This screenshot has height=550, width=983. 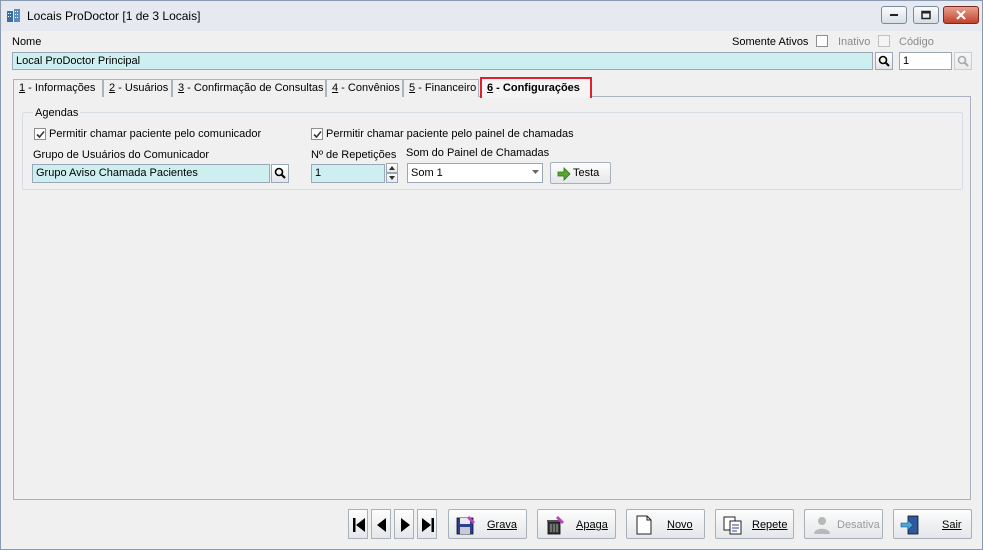 I want to click on codigo-field: 1, so click(x=925, y=61).